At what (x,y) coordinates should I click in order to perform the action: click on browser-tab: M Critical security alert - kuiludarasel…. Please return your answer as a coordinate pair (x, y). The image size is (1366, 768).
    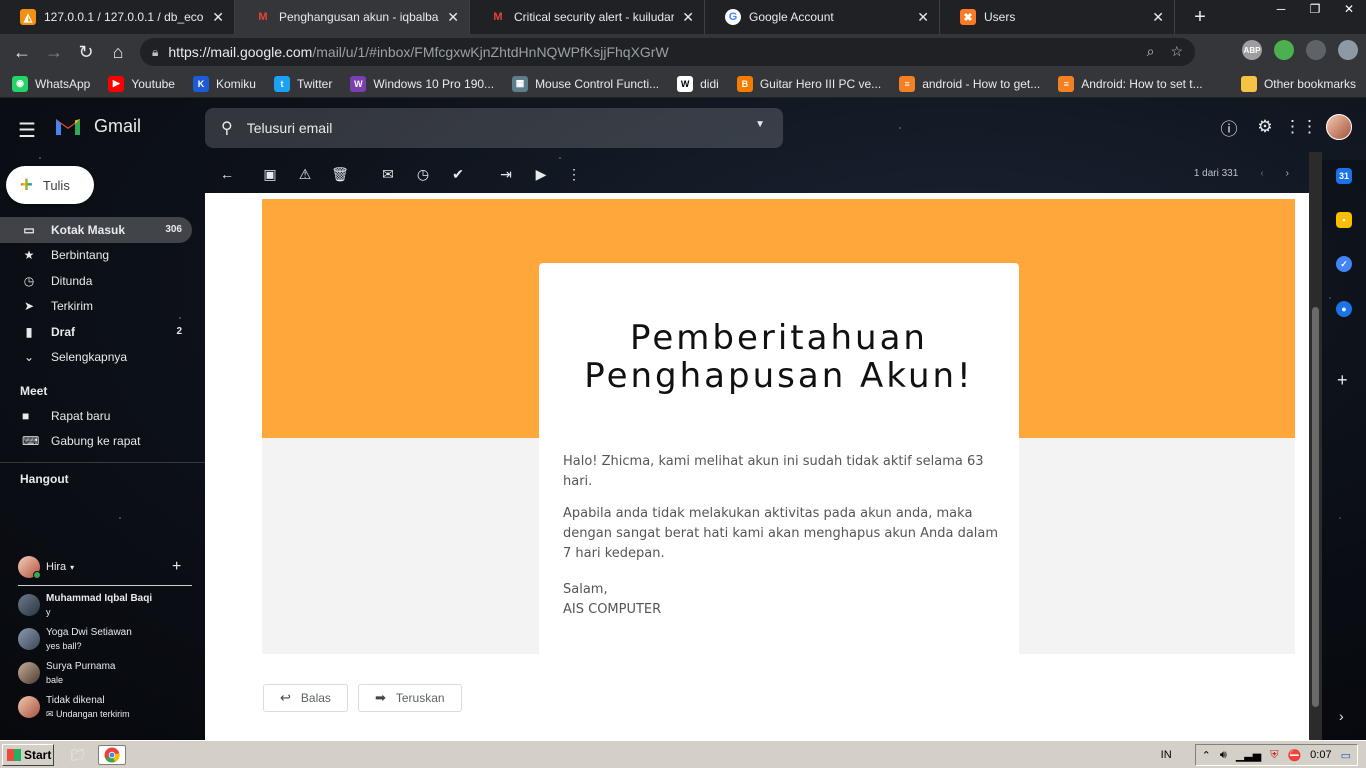
    Looking at the image, I should click on (587, 17).